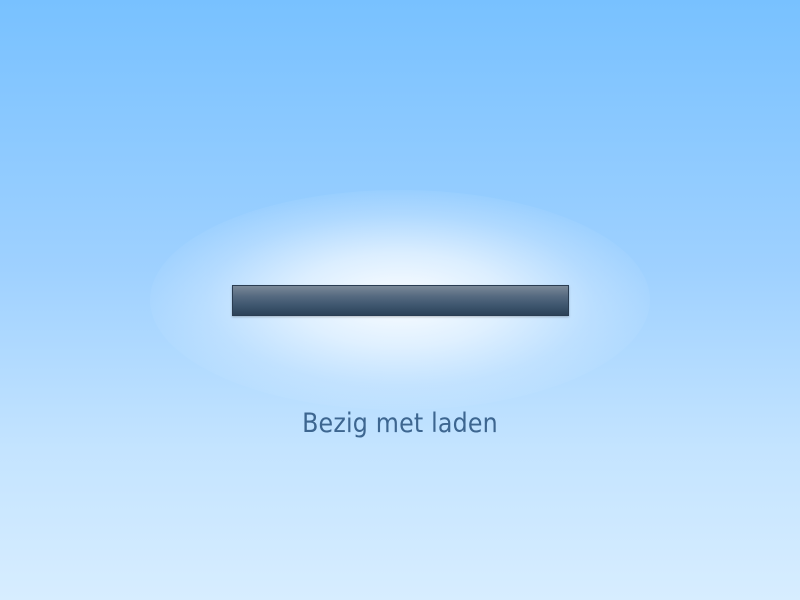 The width and height of the screenshot is (800, 600). What do you see at coordinates (400, 423) in the screenshot?
I see `loading-status-text: Bezig met laden` at bounding box center [400, 423].